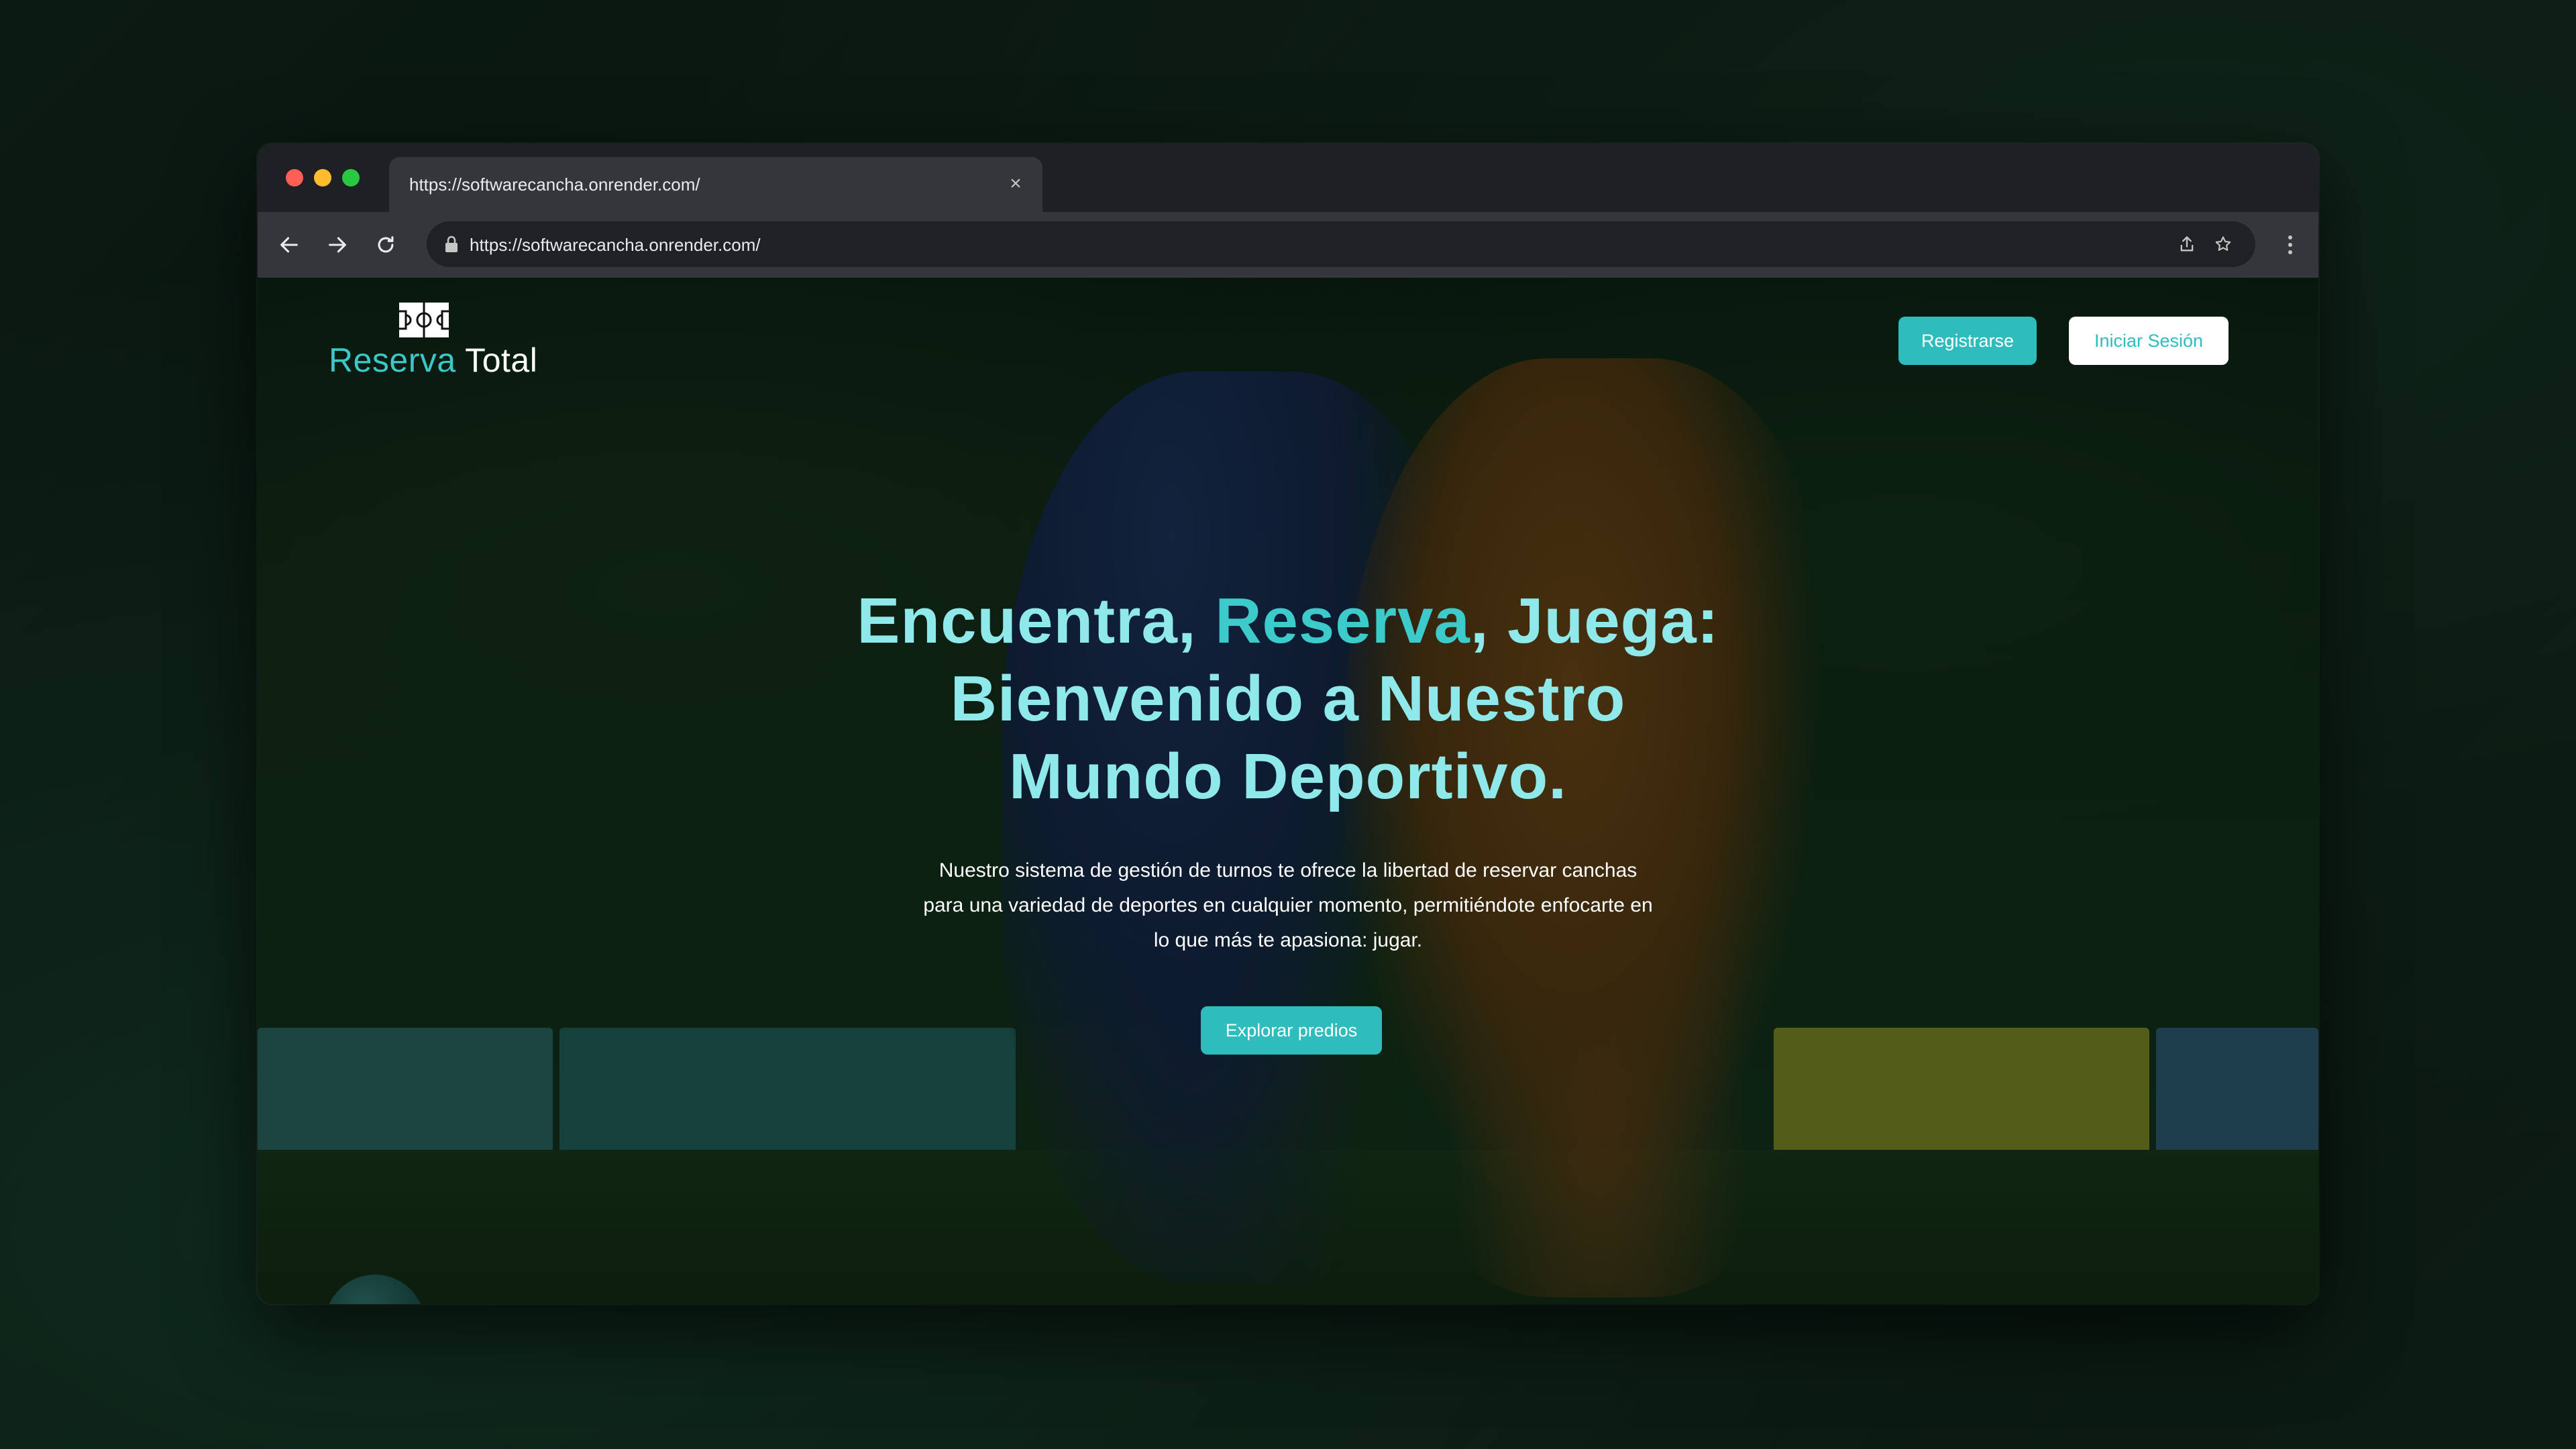  Describe the element at coordinates (2149, 341) in the screenshot. I see `login-button: Iniciar Sesión` at that location.